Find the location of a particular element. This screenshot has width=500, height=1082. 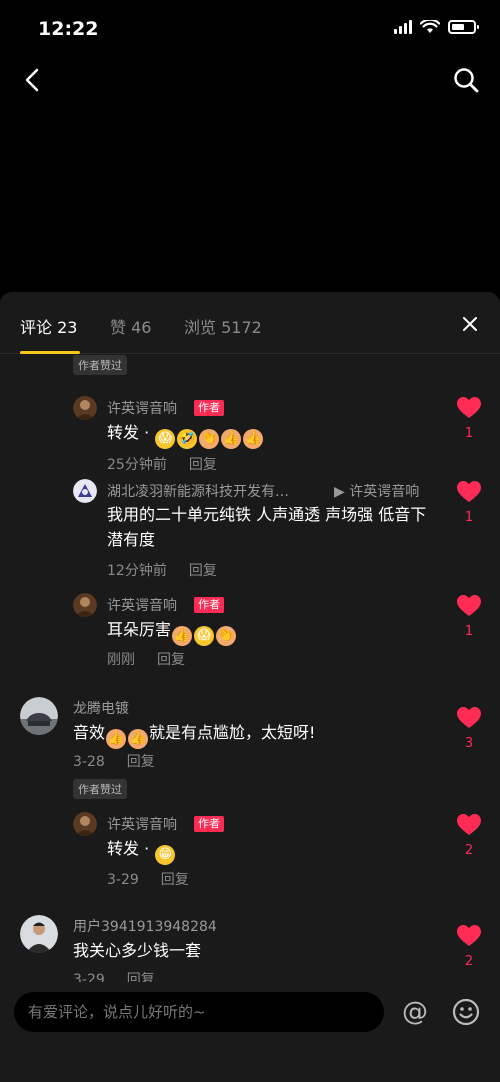

comment-text-content: 耳朵厉害 is located at coordinates (139, 629).